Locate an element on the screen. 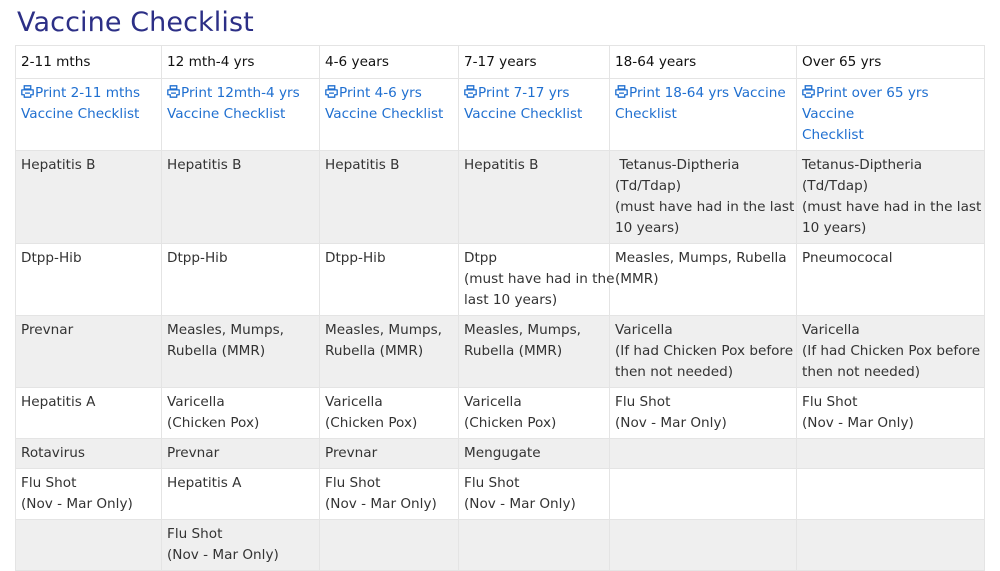 This screenshot has height=571, width=1000. vaccine-text: last 10 years) is located at coordinates (511, 300).